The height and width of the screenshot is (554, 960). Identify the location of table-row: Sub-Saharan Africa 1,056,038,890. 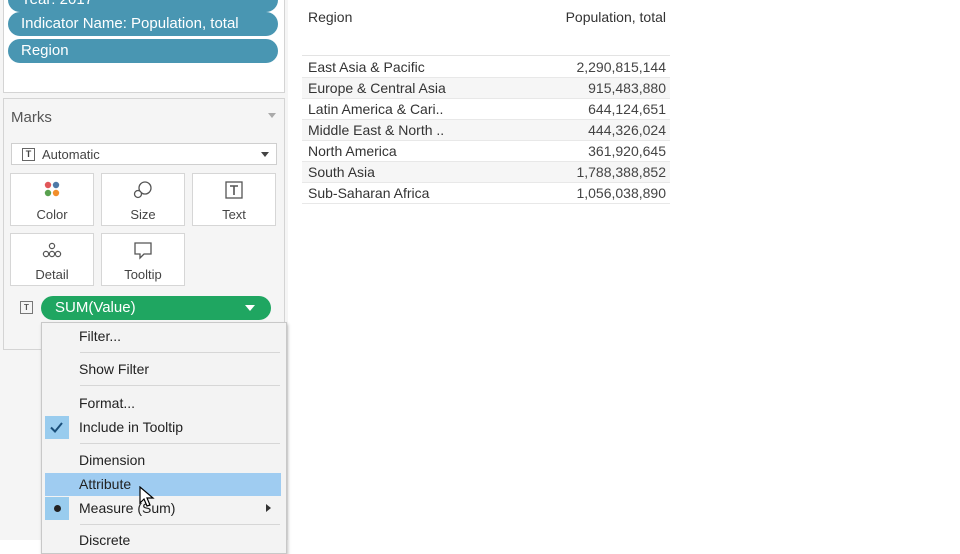
(486, 193).